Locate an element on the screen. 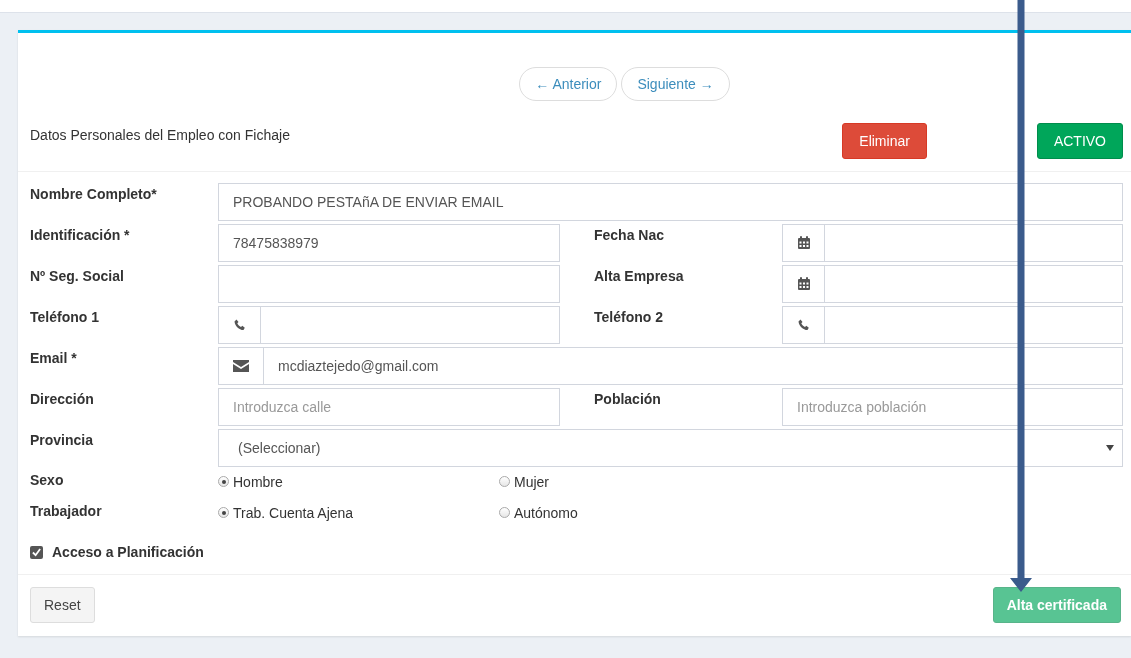 This screenshot has width=1131, height=658. field-label: Población is located at coordinates (628, 399).